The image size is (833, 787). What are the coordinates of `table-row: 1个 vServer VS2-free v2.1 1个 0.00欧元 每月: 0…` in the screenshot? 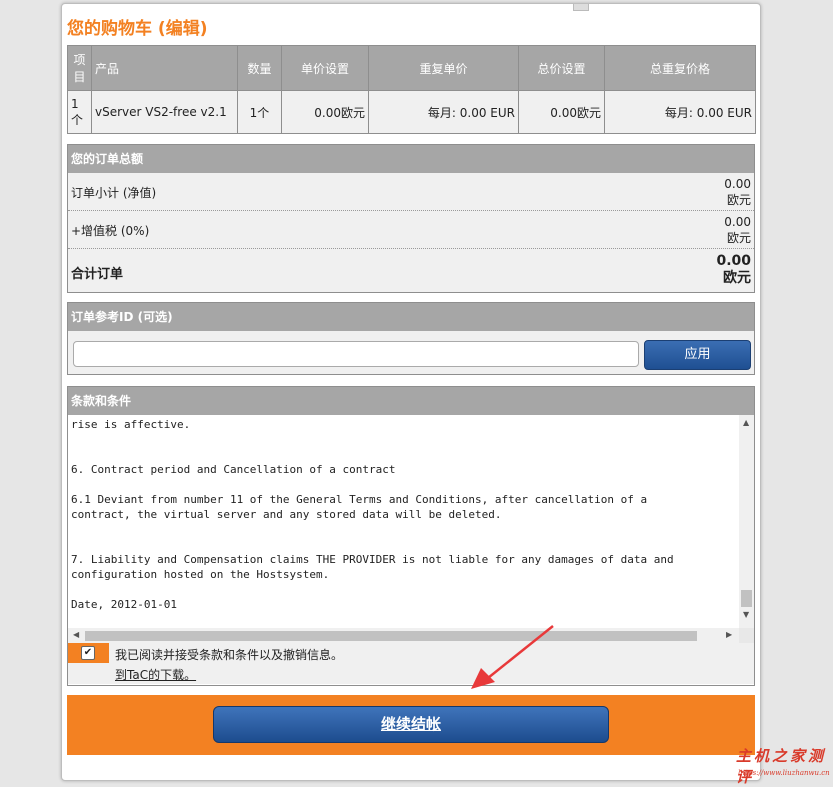 It's located at (411, 112).